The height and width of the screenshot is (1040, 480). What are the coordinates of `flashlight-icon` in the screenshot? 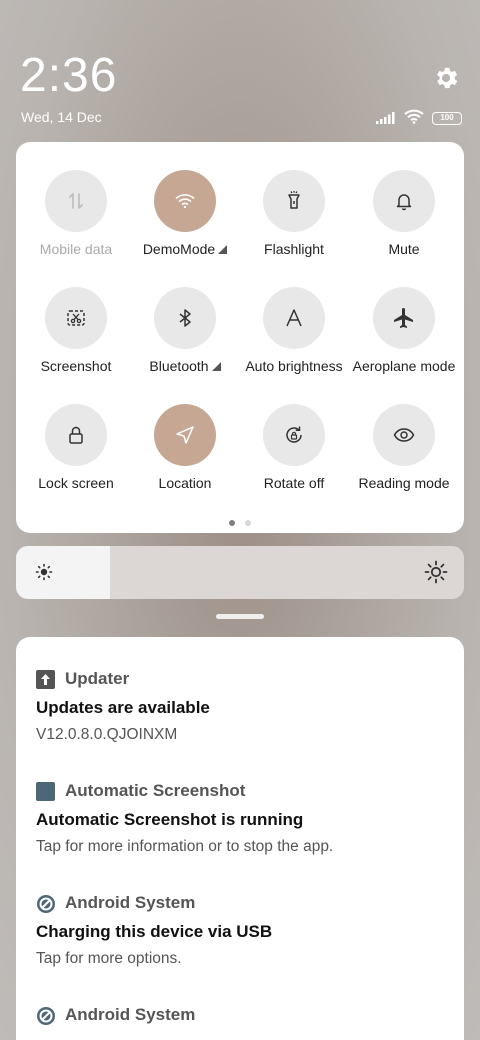 It's located at (294, 201).